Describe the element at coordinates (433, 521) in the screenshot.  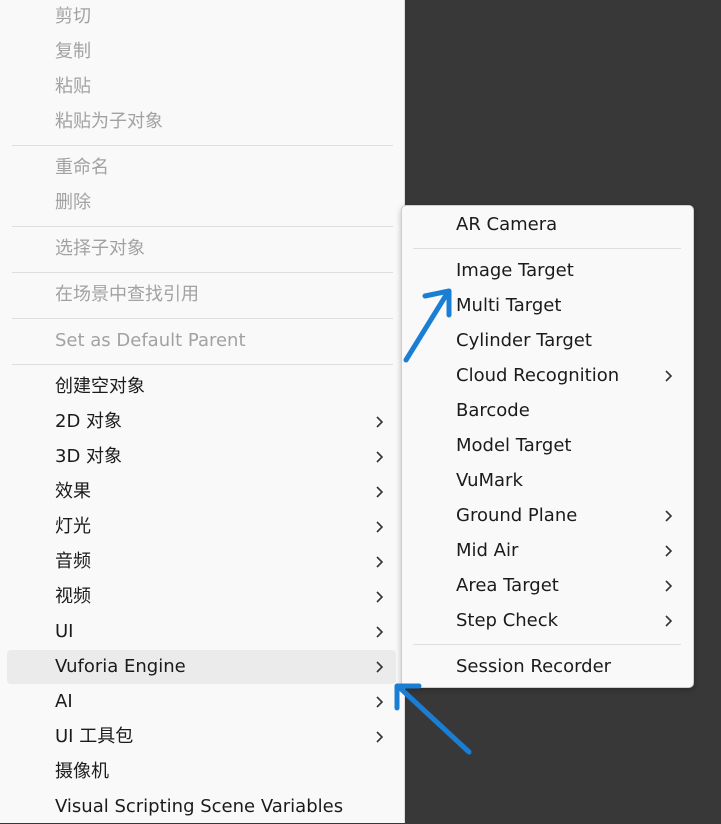
I see `annotation-arrows` at that location.